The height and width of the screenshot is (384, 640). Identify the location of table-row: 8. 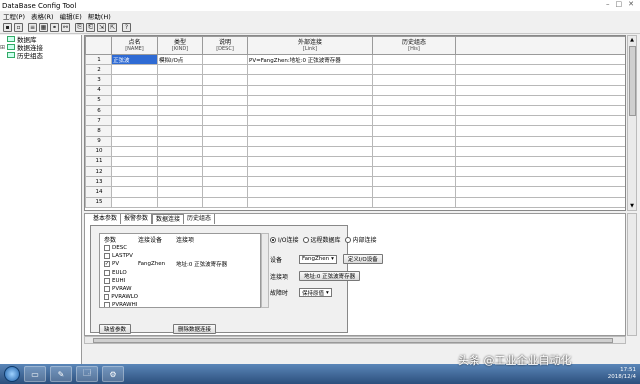
(355, 131).